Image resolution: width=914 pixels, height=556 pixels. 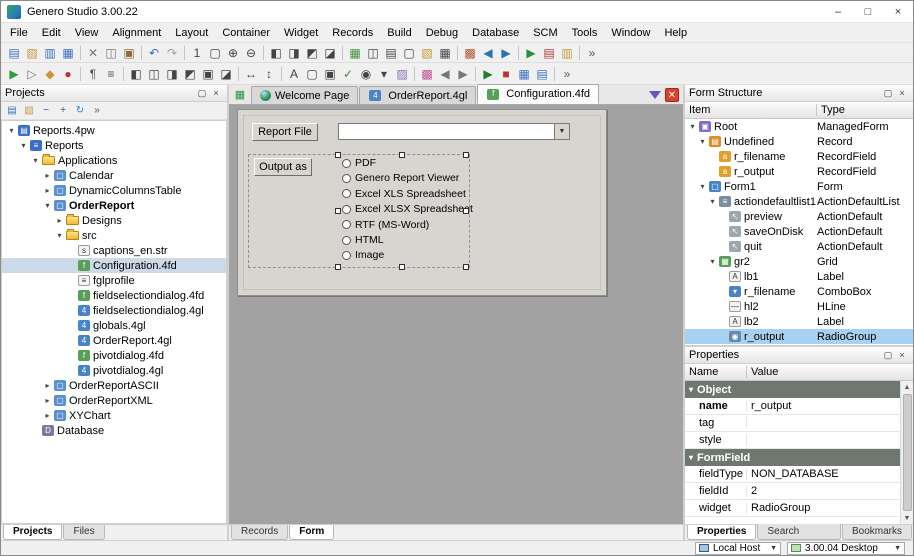 I want to click on report-file-combobox: ▼, so click(x=454, y=131).